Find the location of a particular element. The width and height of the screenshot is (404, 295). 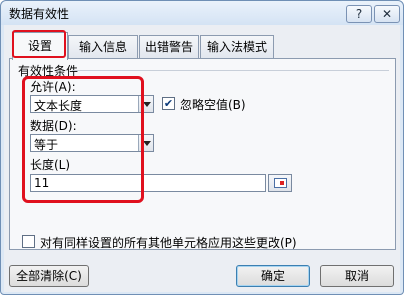

clear-all-button: 全部清除(C) is located at coordinates (49, 276).